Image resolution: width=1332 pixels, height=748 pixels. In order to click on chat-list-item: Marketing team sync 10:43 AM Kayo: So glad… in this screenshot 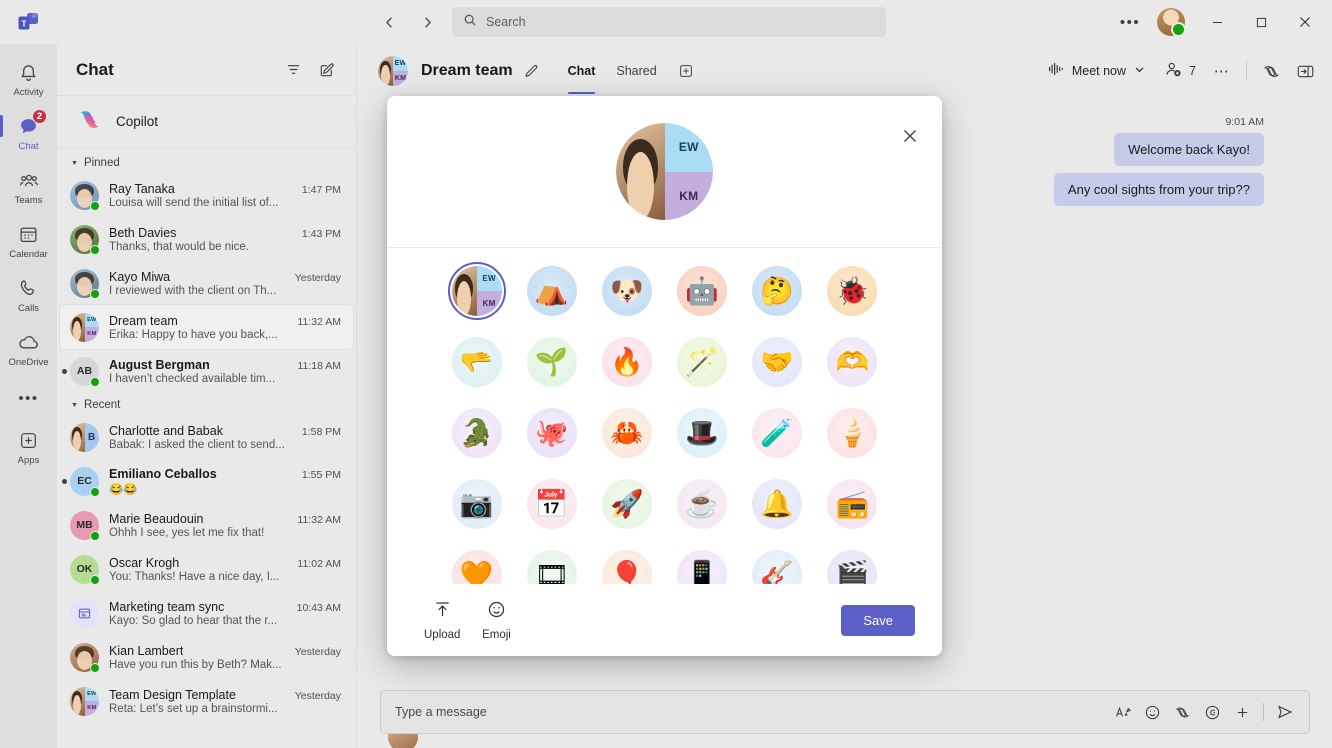, I will do `click(206, 613)`.